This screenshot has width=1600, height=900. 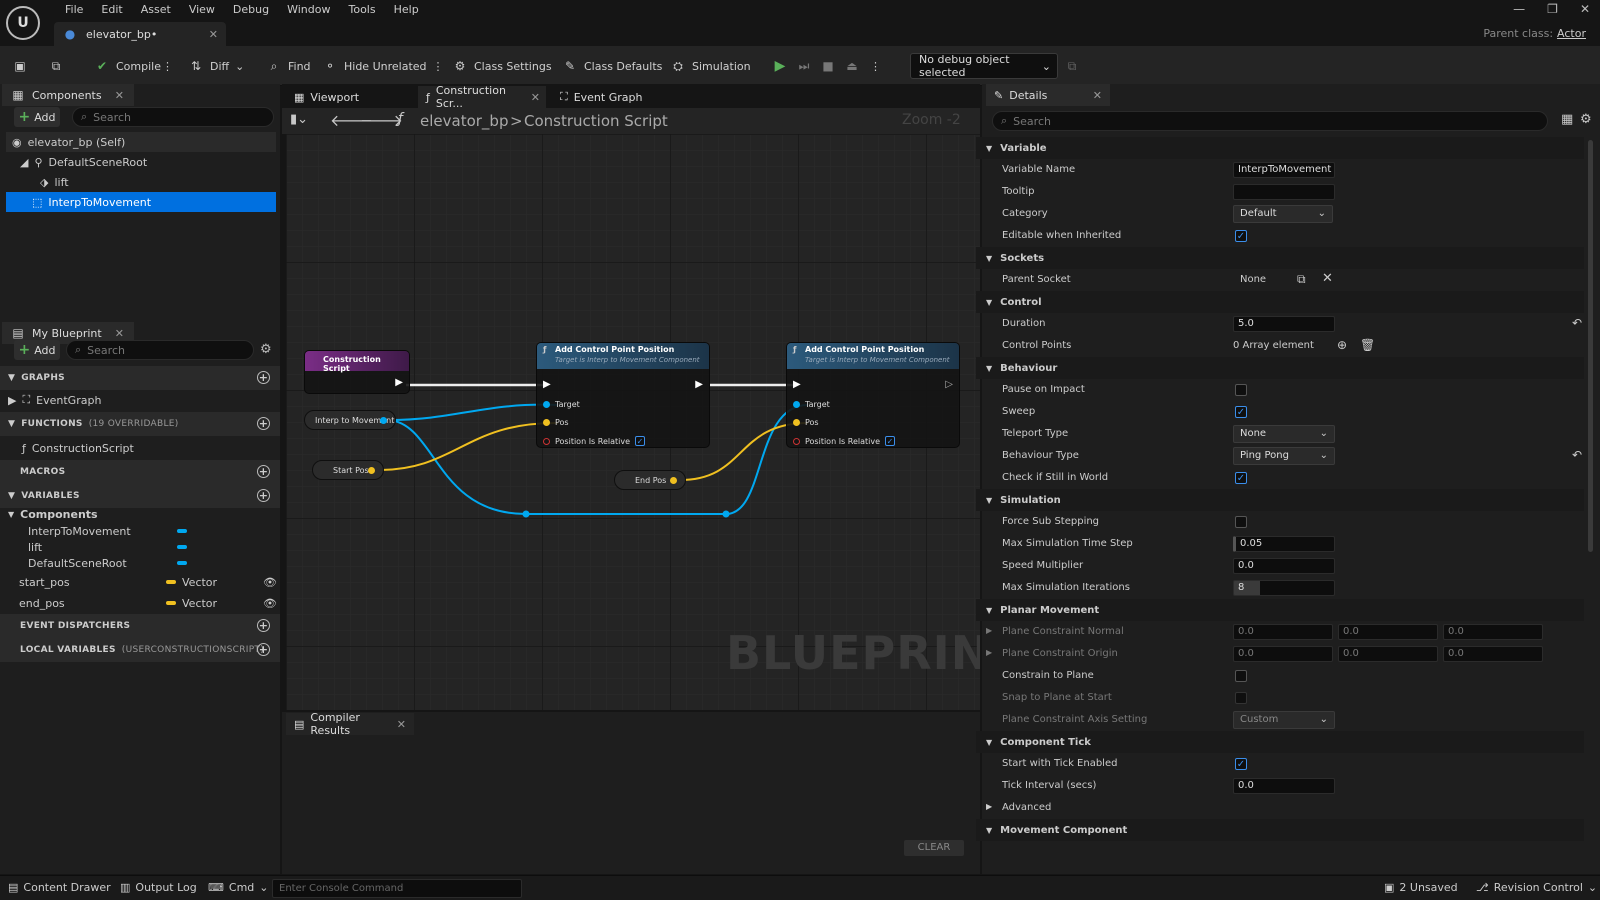 I want to click on table-view-icon: ▦, so click(x=1567, y=119).